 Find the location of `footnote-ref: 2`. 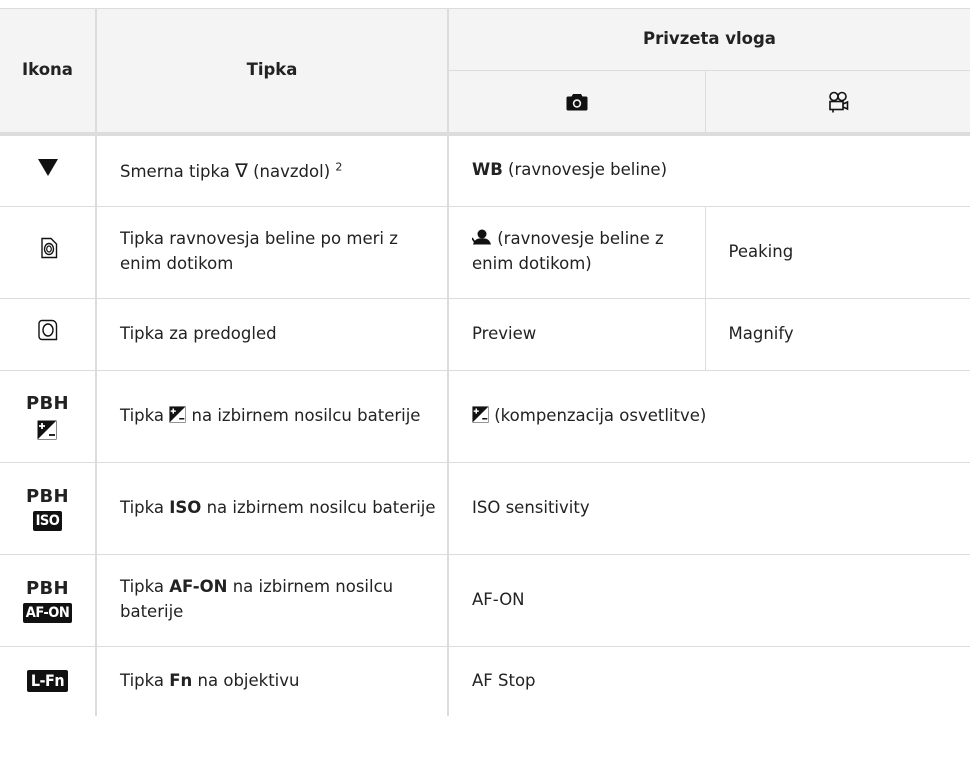

footnote-ref: 2 is located at coordinates (339, 166).